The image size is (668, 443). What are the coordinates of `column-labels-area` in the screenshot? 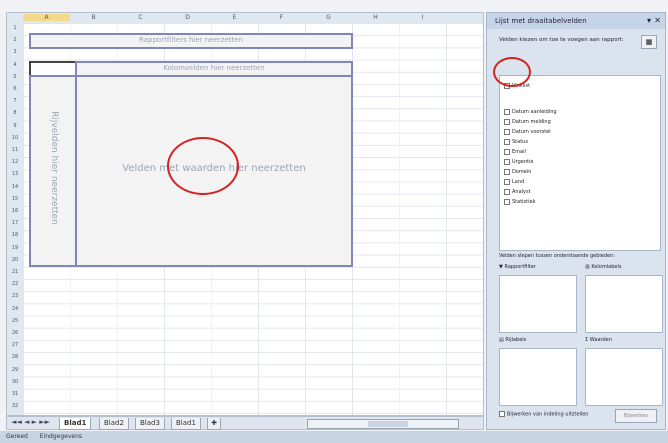 It's located at (624, 304).